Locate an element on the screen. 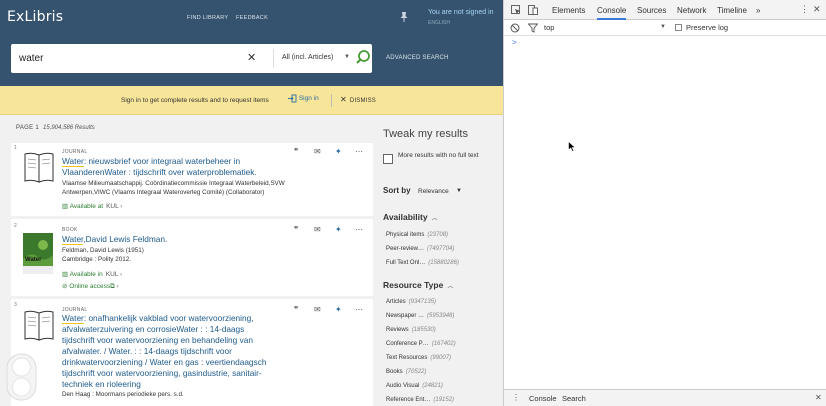  filter-icon is located at coordinates (533, 28).